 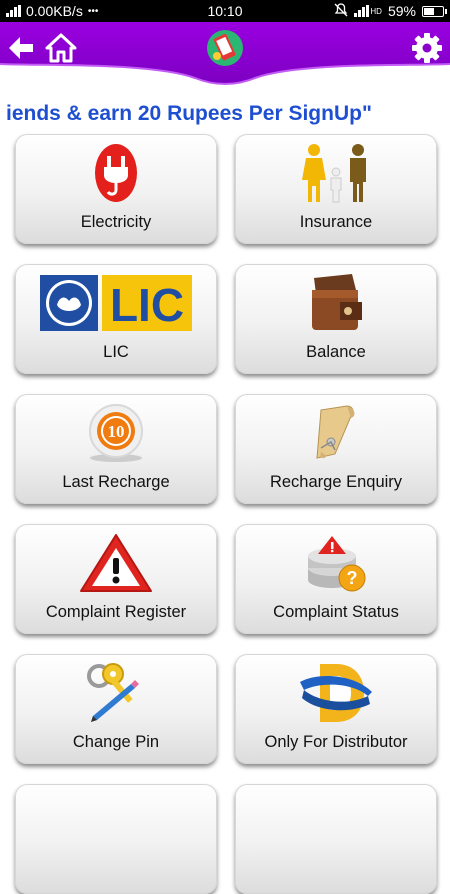 What do you see at coordinates (336, 222) in the screenshot?
I see `tile-label: Insurance` at bounding box center [336, 222].